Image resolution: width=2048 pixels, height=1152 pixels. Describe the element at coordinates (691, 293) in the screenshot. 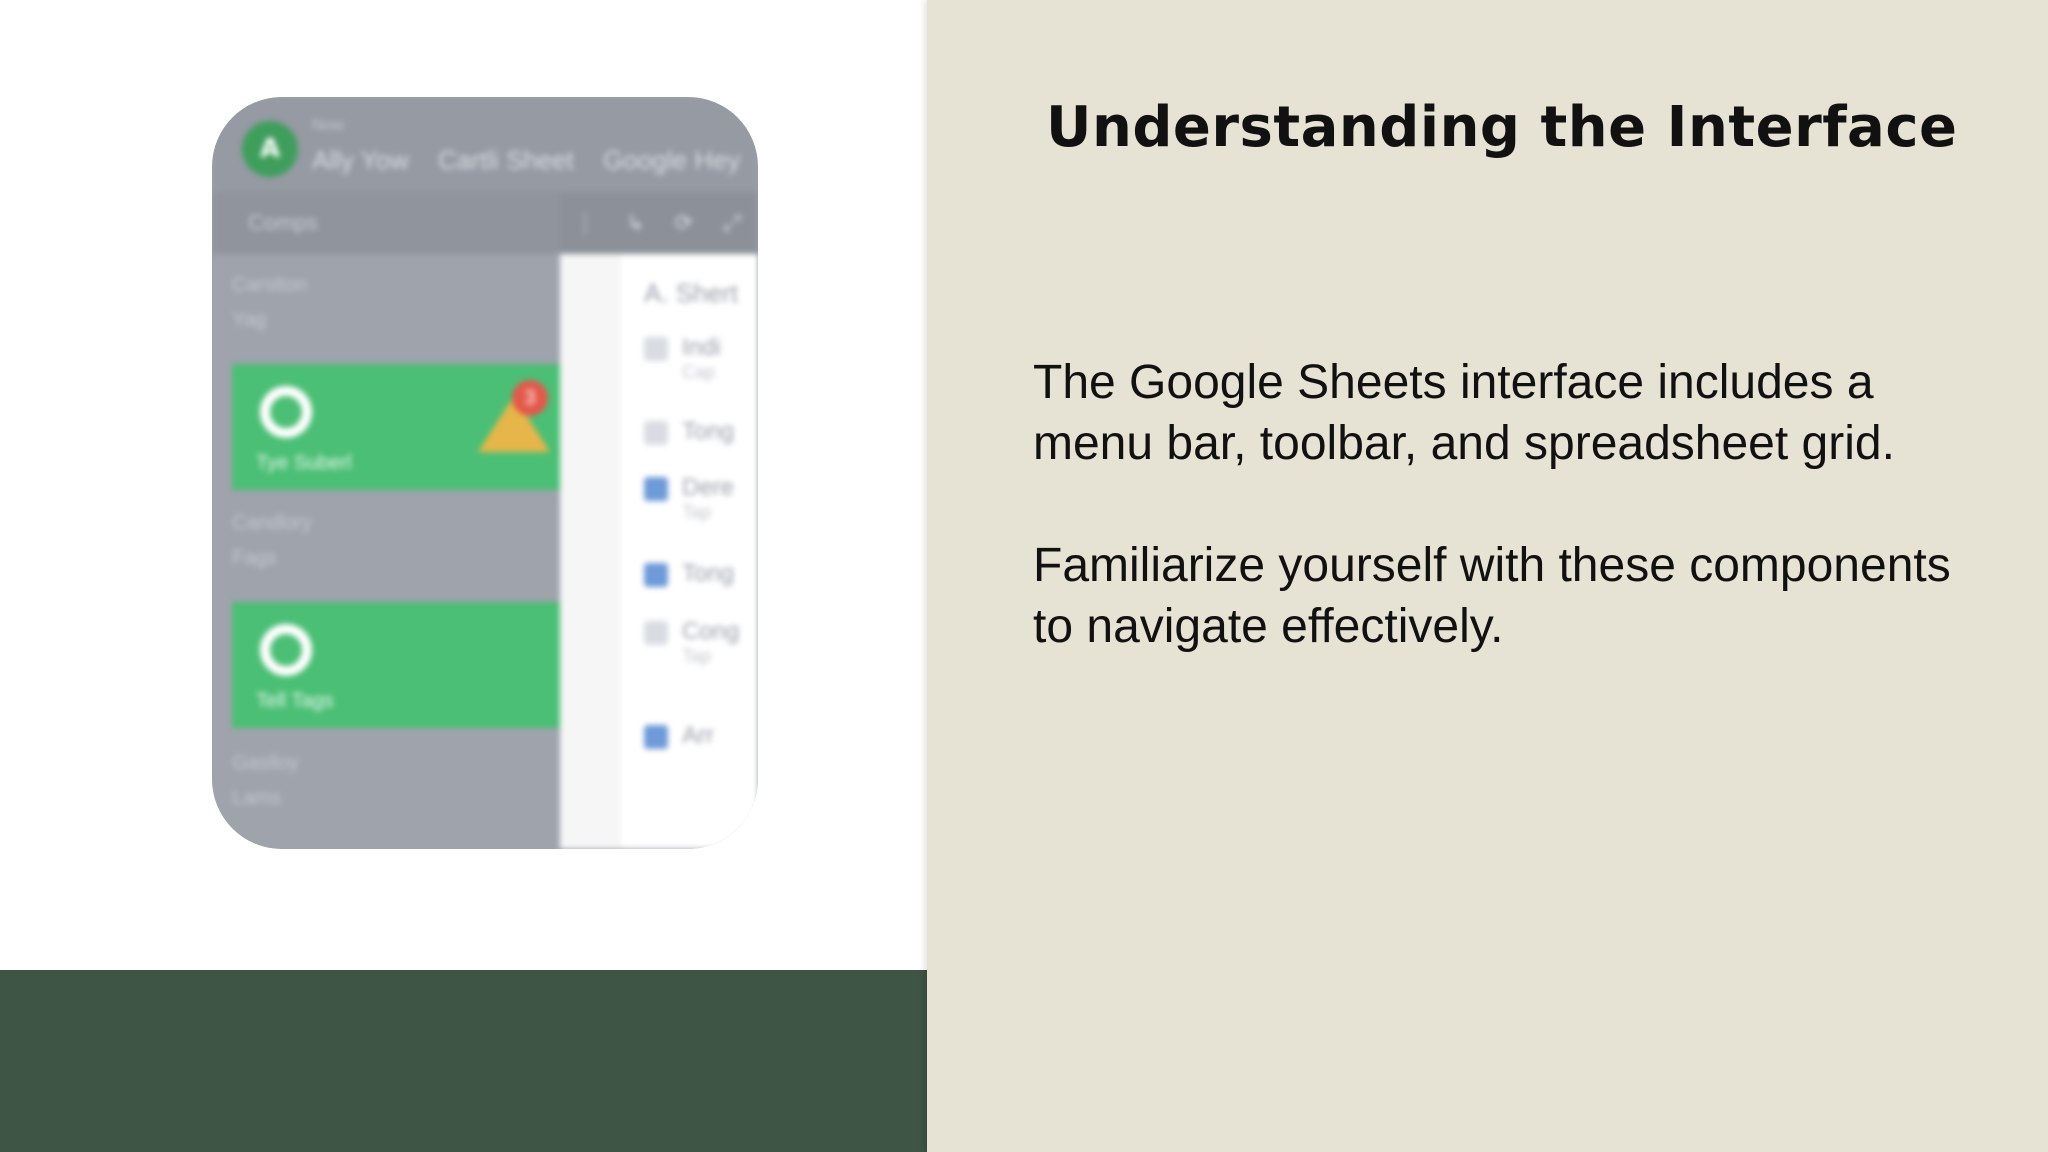

I see `main-header: A. Shert` at that location.